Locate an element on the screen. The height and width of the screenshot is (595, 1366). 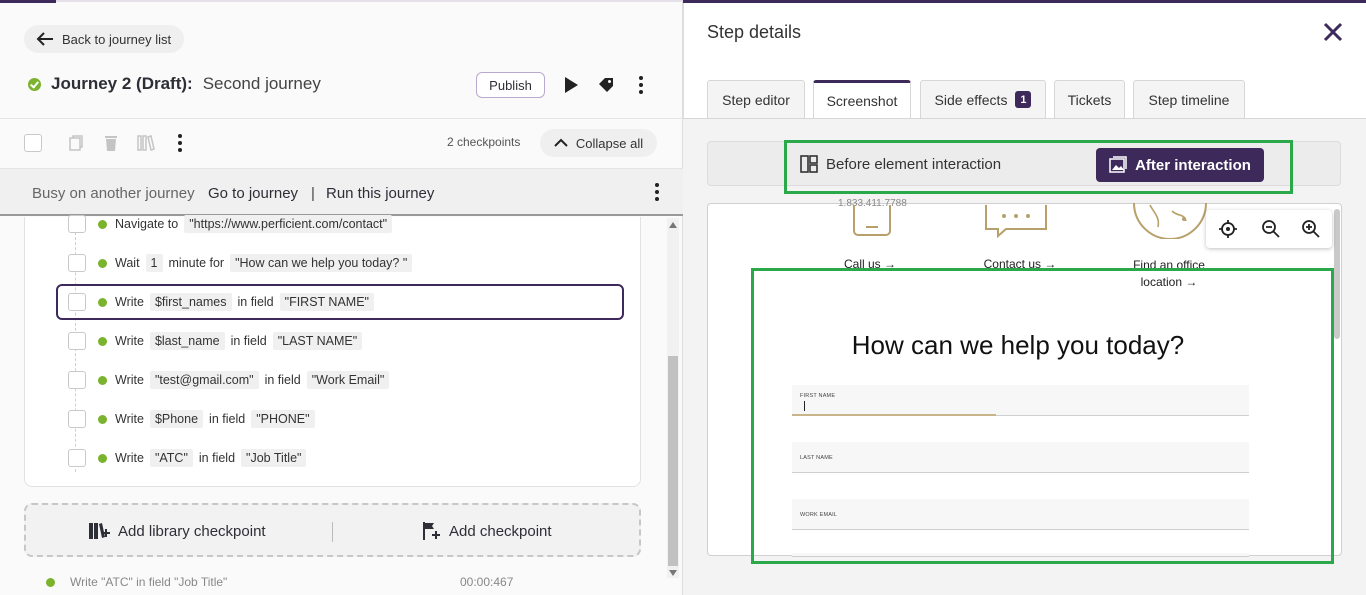
back-to-journey-list-button: Back to journey list is located at coordinates (104, 39).